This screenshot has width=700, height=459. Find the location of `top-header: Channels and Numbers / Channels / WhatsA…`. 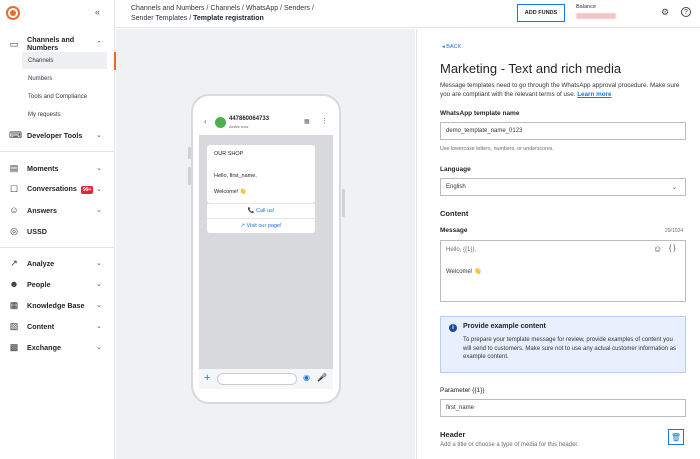

top-header: Channels and Numbers / Channels / WhatsA… is located at coordinates (408, 14).